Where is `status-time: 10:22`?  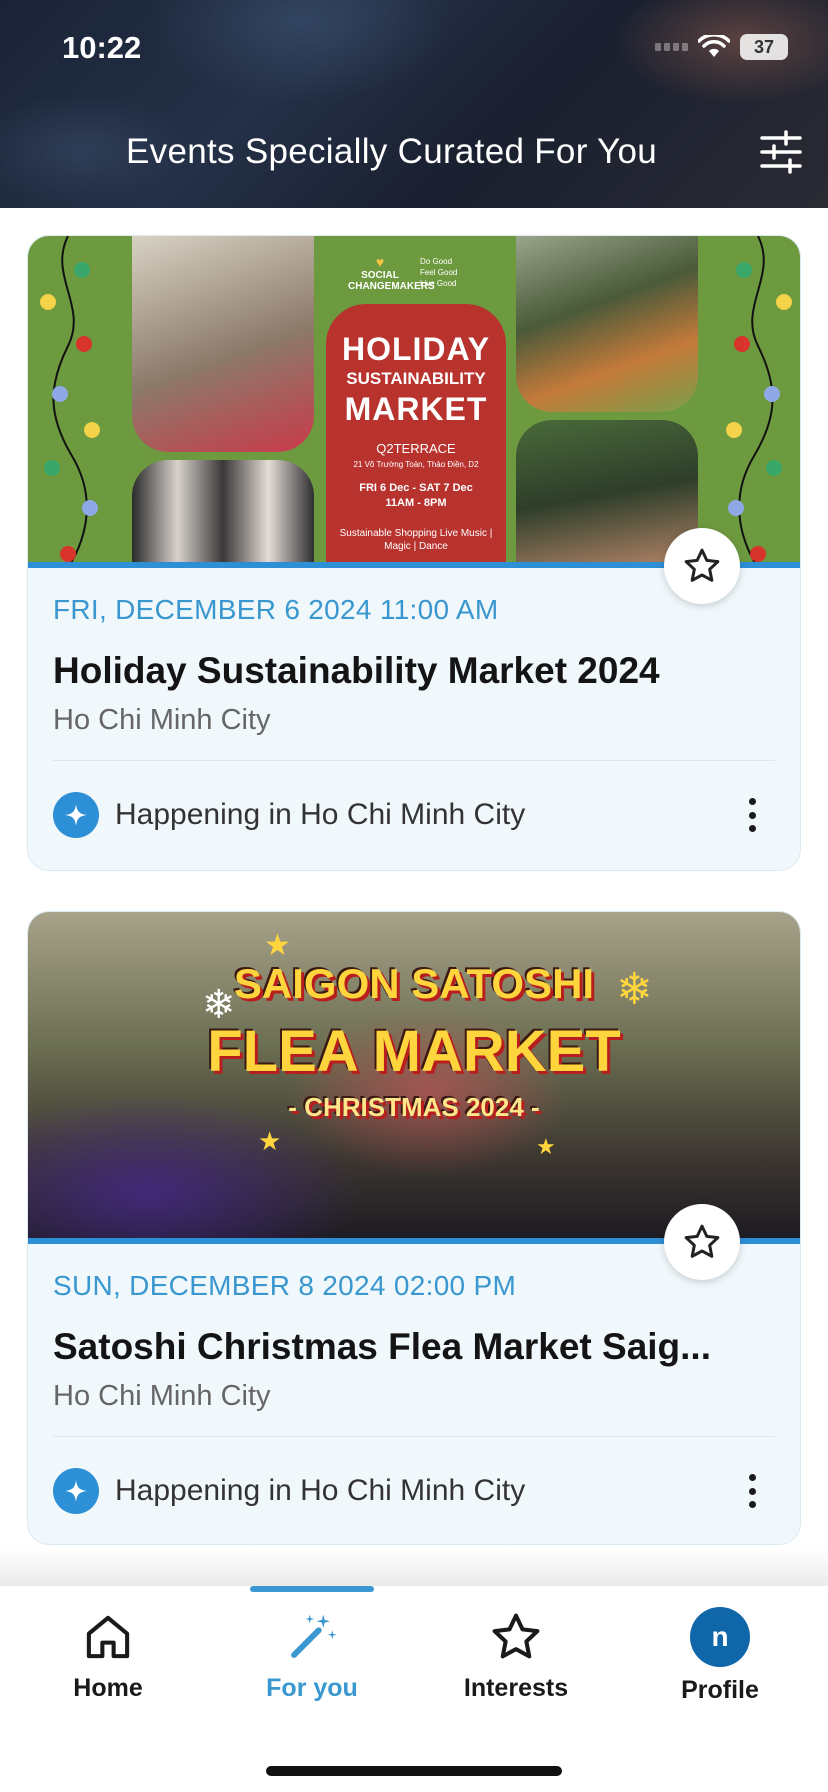 status-time: 10:22 is located at coordinates (102, 47).